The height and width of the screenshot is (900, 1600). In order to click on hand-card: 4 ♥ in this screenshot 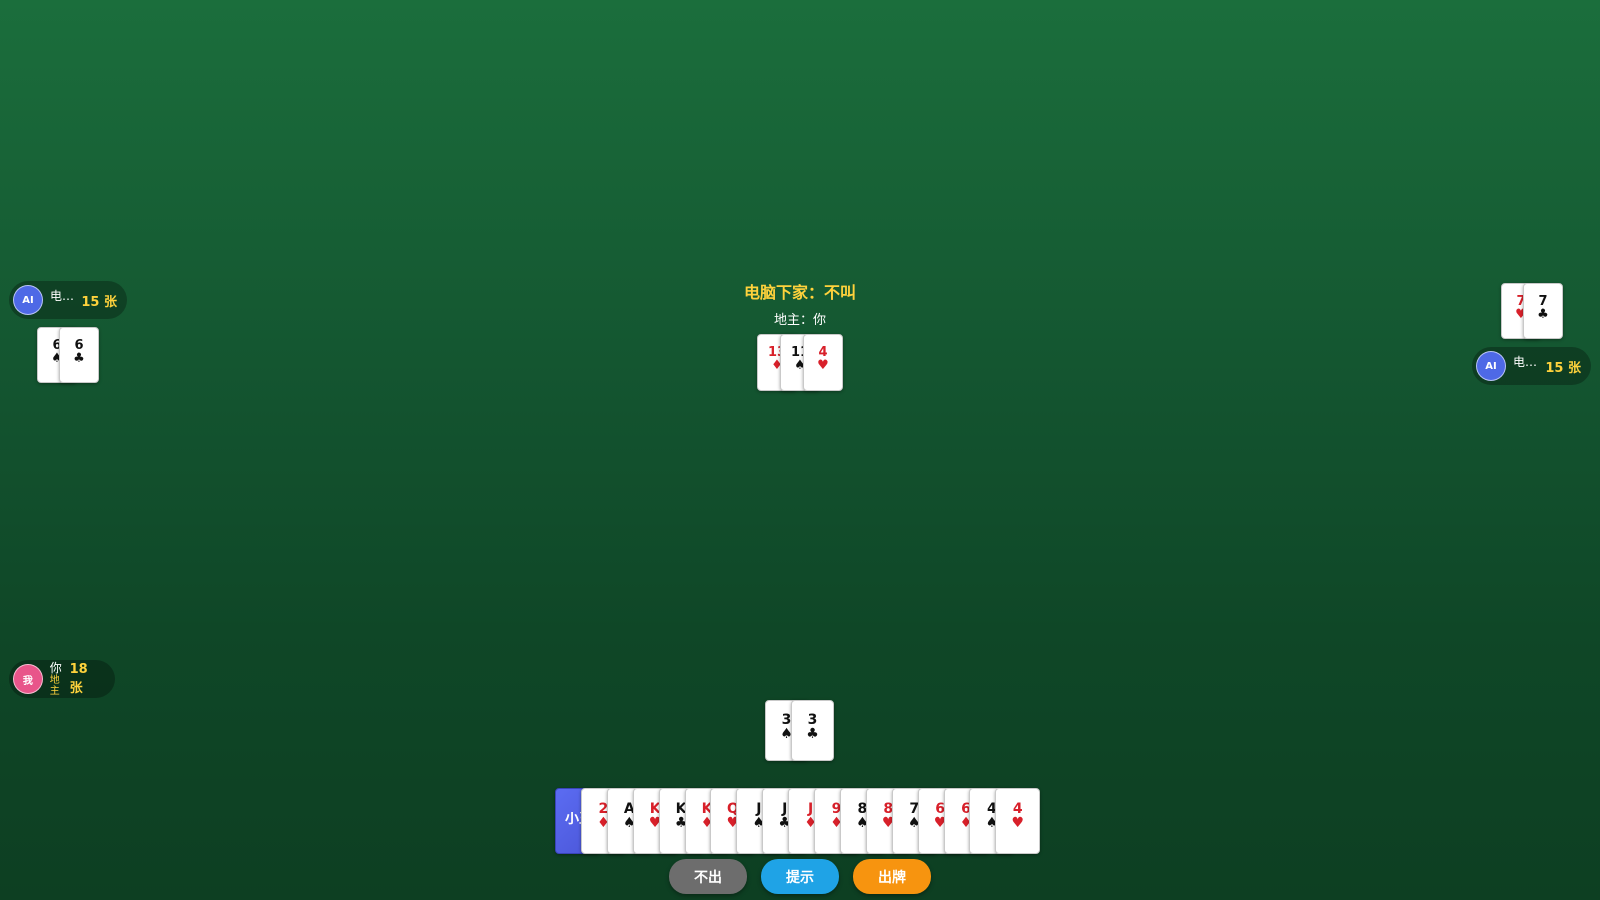, I will do `click(1018, 821)`.